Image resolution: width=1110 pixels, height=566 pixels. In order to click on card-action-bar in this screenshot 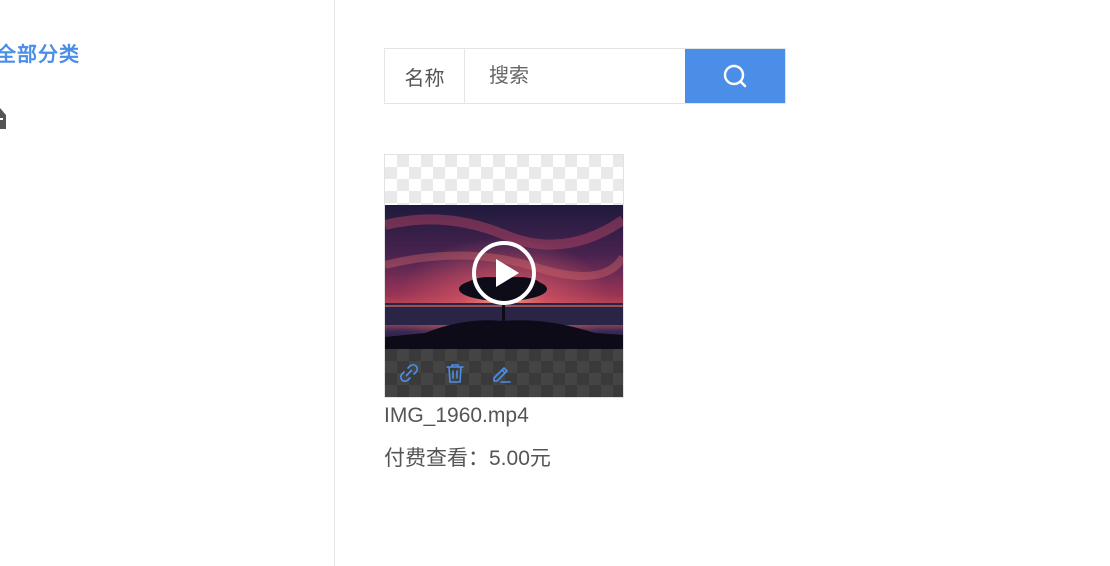, I will do `click(504, 373)`.